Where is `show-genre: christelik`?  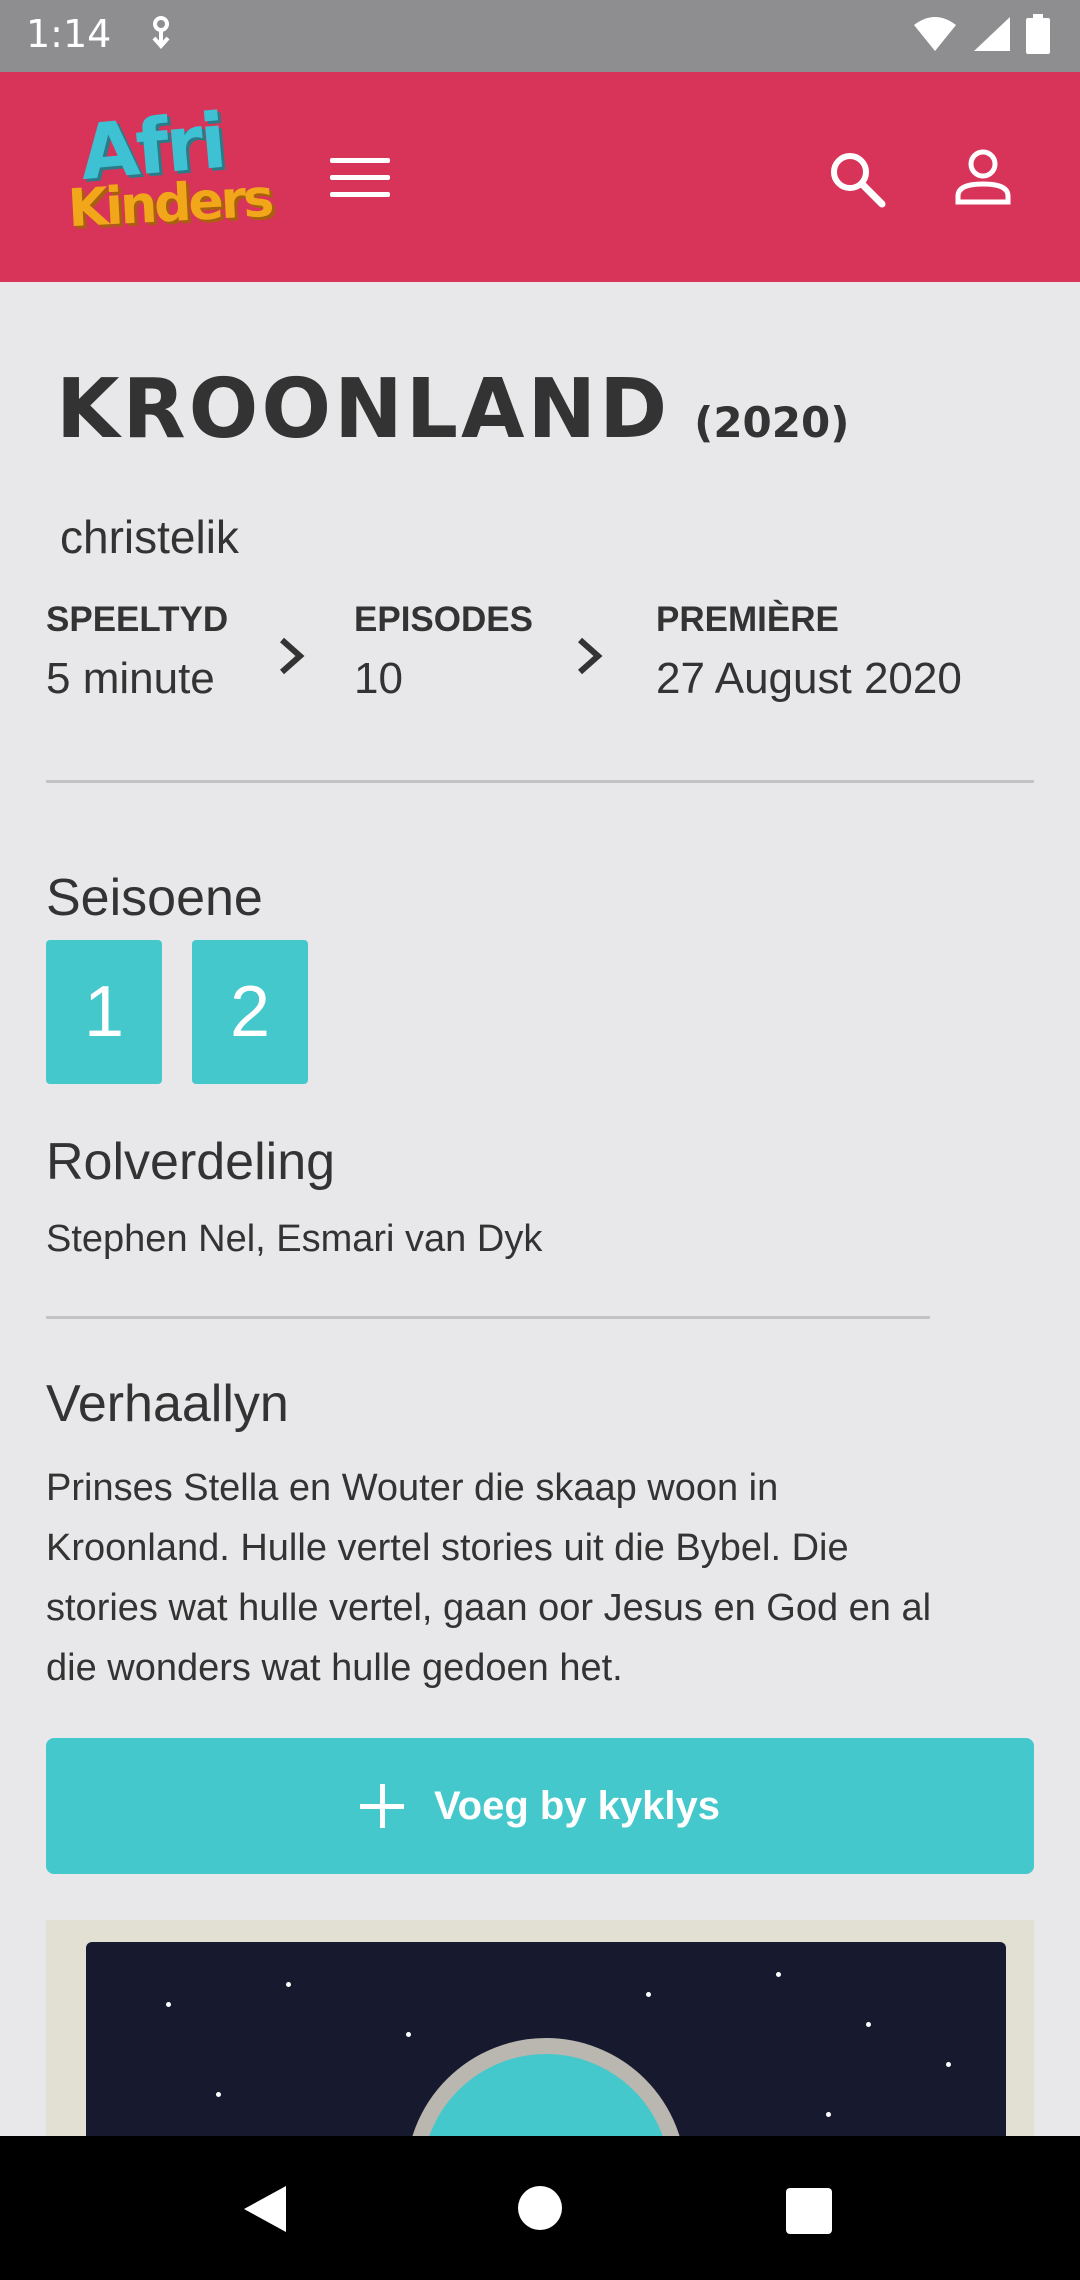 show-genre: christelik is located at coordinates (149, 537).